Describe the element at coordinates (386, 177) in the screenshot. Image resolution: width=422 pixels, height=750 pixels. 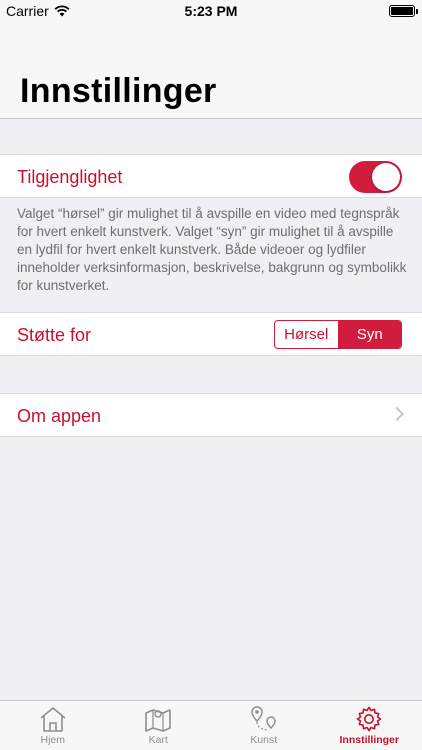
I see `toggle-knob` at that location.